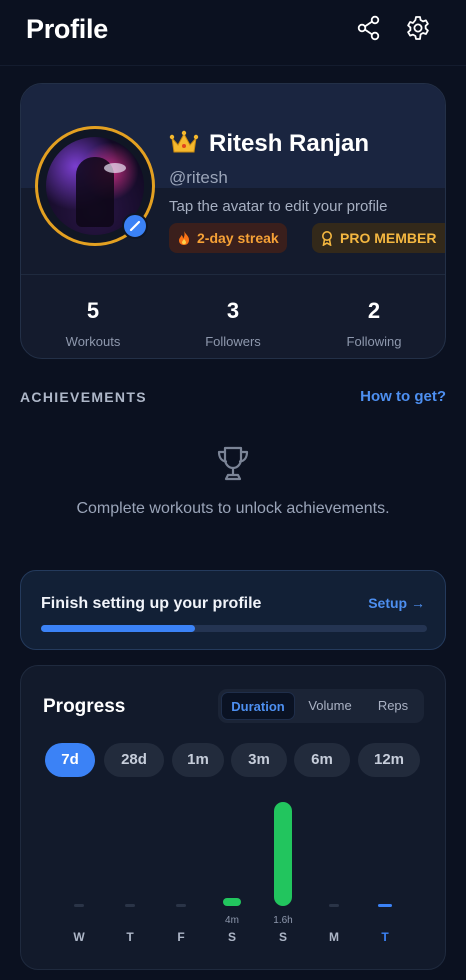 This screenshot has height=980, width=466. What do you see at coordinates (396, 603) in the screenshot?
I see `setup-link: Setup →` at bounding box center [396, 603].